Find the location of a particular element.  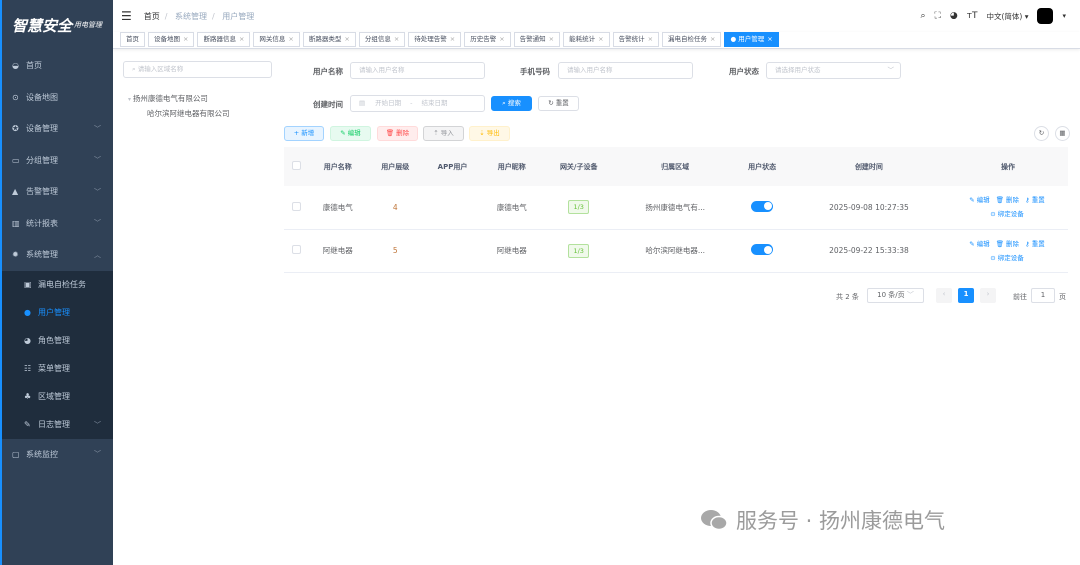

search-icon: ⌕ is located at coordinates (923, 16).